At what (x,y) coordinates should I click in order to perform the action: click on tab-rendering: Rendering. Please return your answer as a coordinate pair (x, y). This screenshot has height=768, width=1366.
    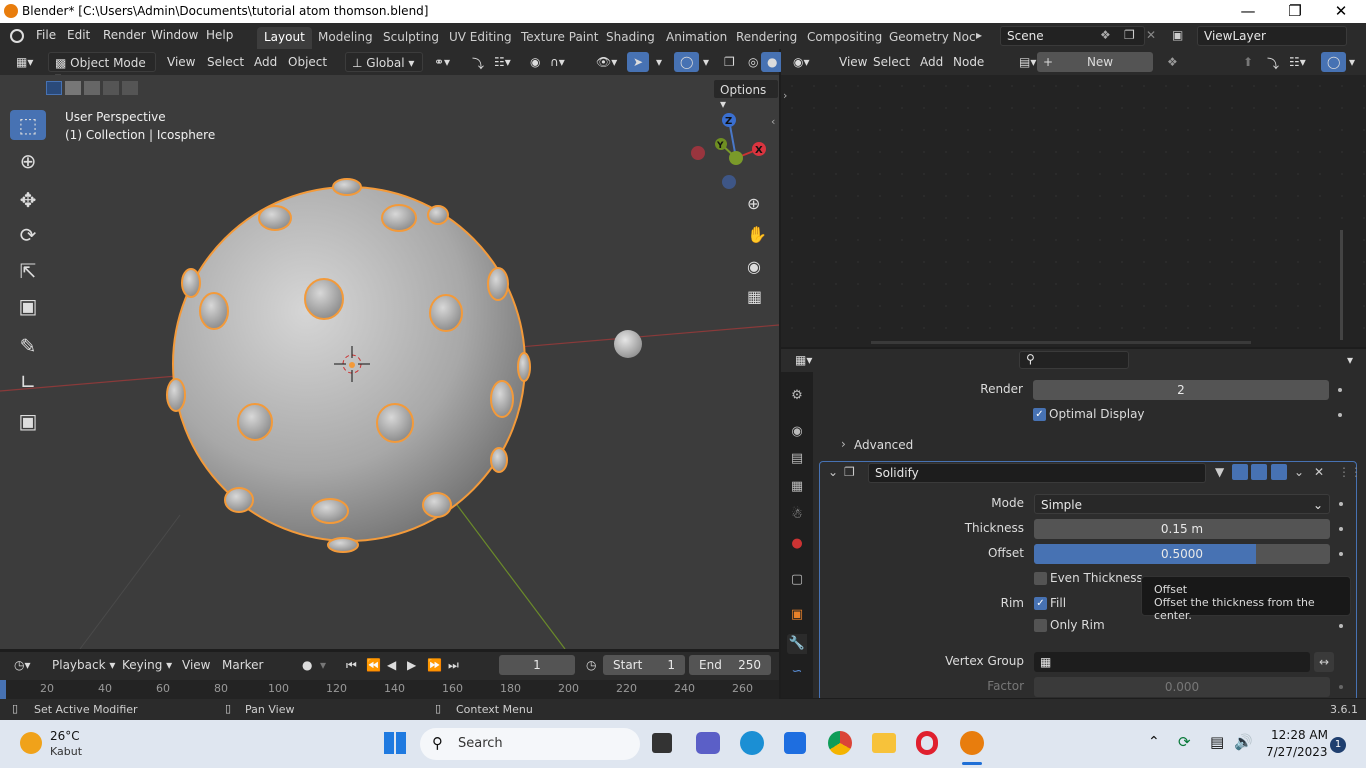
    Looking at the image, I should click on (766, 38).